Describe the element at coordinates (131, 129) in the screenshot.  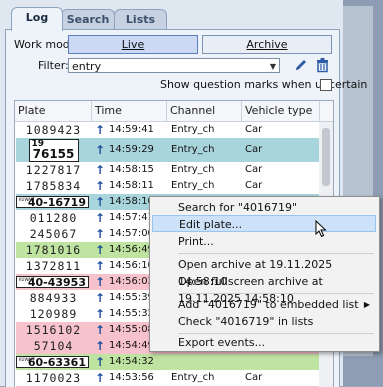
I see `time-text: 14:59:41` at that location.